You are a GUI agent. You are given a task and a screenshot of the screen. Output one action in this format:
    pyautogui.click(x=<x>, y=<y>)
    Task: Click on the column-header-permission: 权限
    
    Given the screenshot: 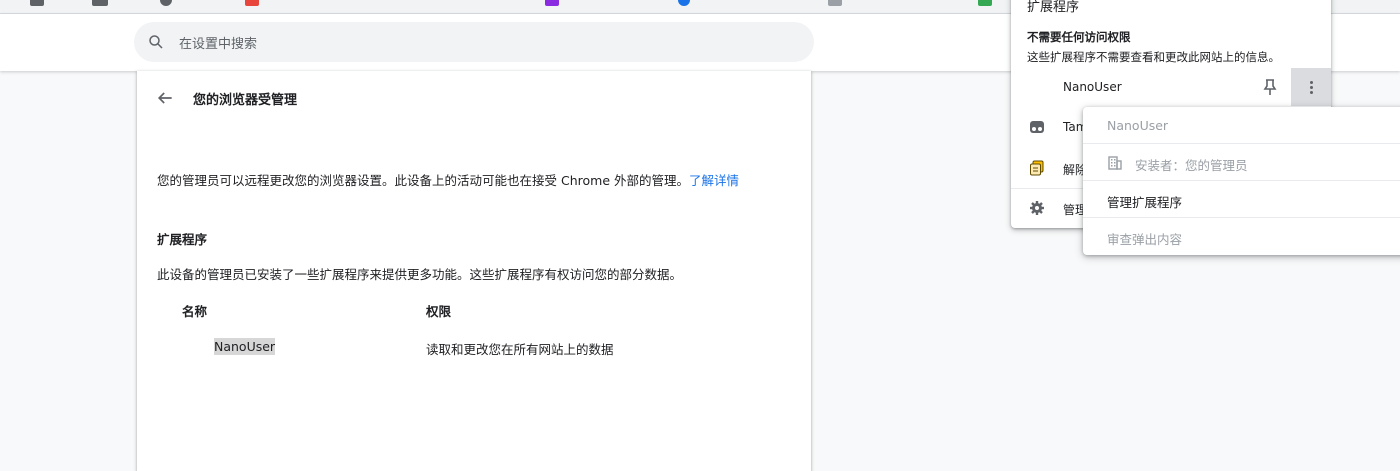 What is the action you would take?
    pyautogui.click(x=439, y=311)
    